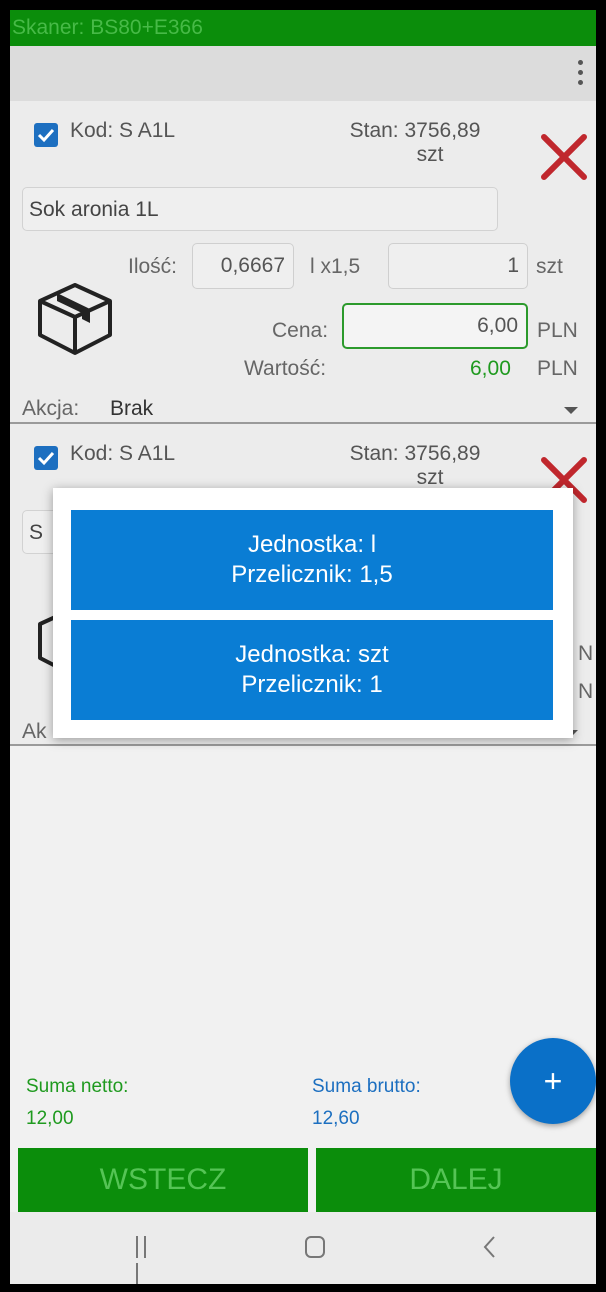 Image resolution: width=606 pixels, height=1292 pixels. What do you see at coordinates (435, 326) in the screenshot?
I see `price-field: 6,00` at bounding box center [435, 326].